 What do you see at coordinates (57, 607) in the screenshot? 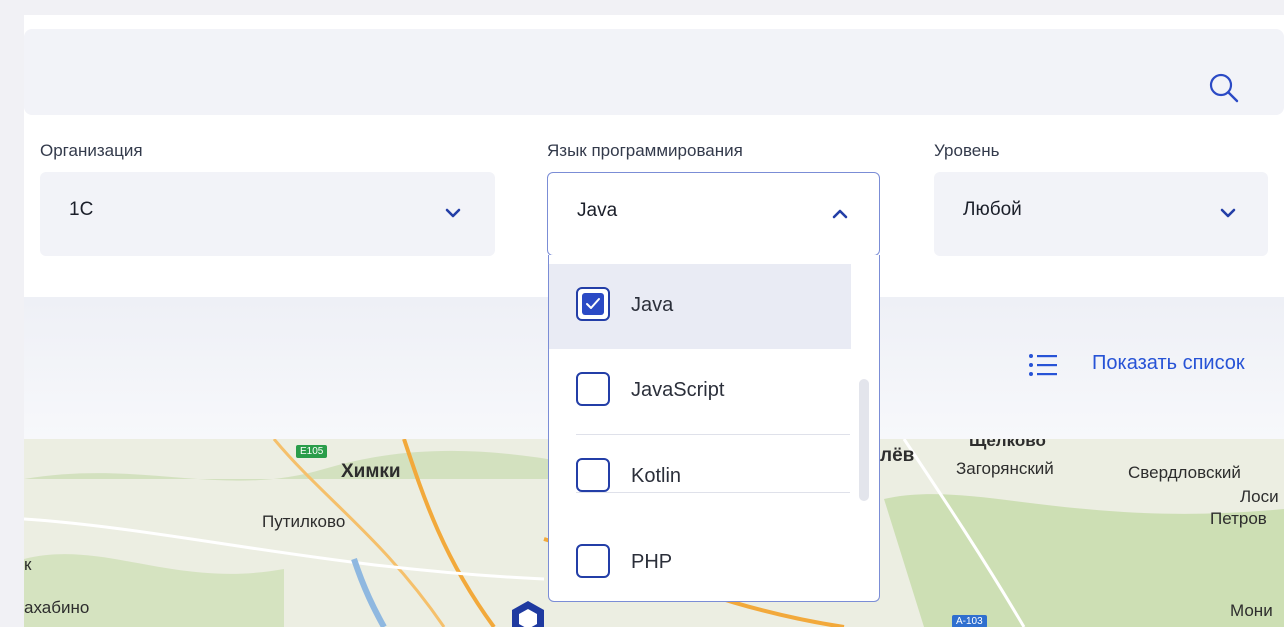
I see `map-label: ахабино` at bounding box center [57, 607].